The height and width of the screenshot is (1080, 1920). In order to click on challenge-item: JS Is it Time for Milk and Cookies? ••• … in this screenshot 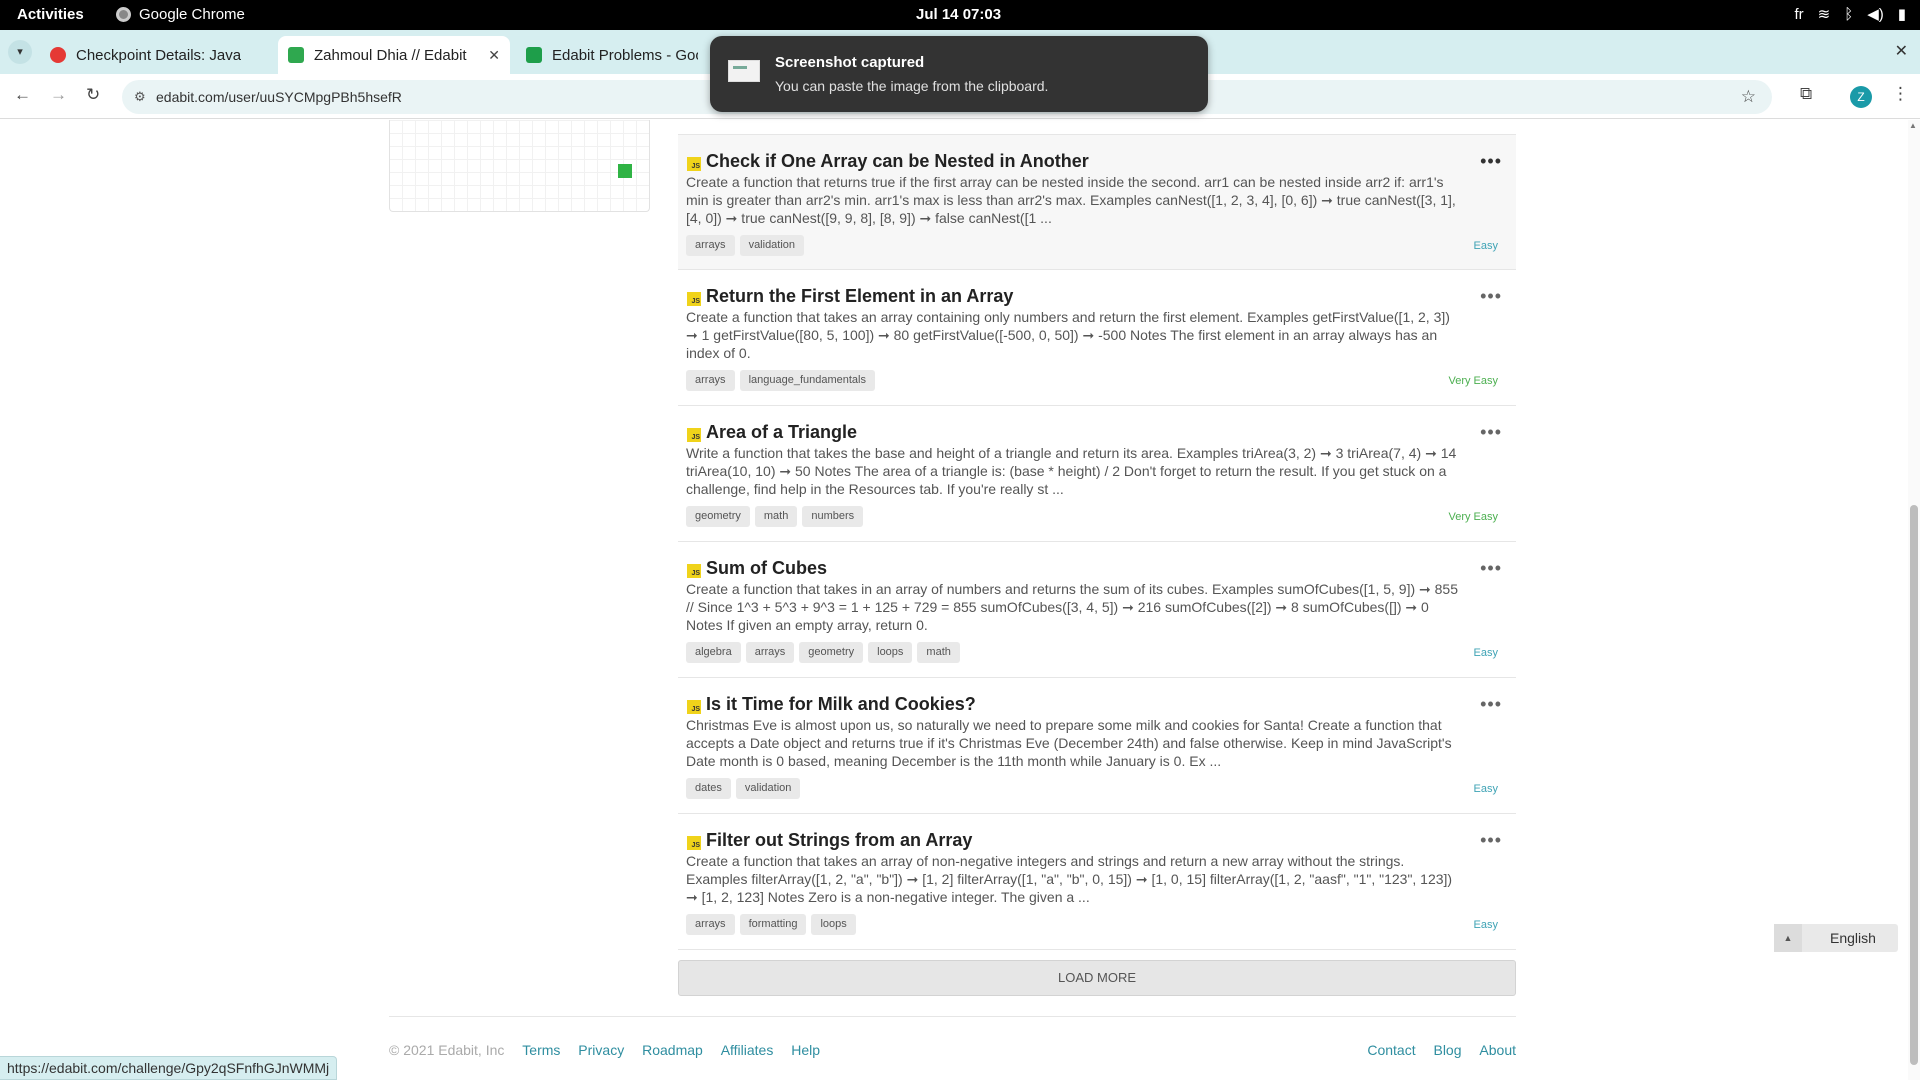, I will do `click(1097, 746)`.